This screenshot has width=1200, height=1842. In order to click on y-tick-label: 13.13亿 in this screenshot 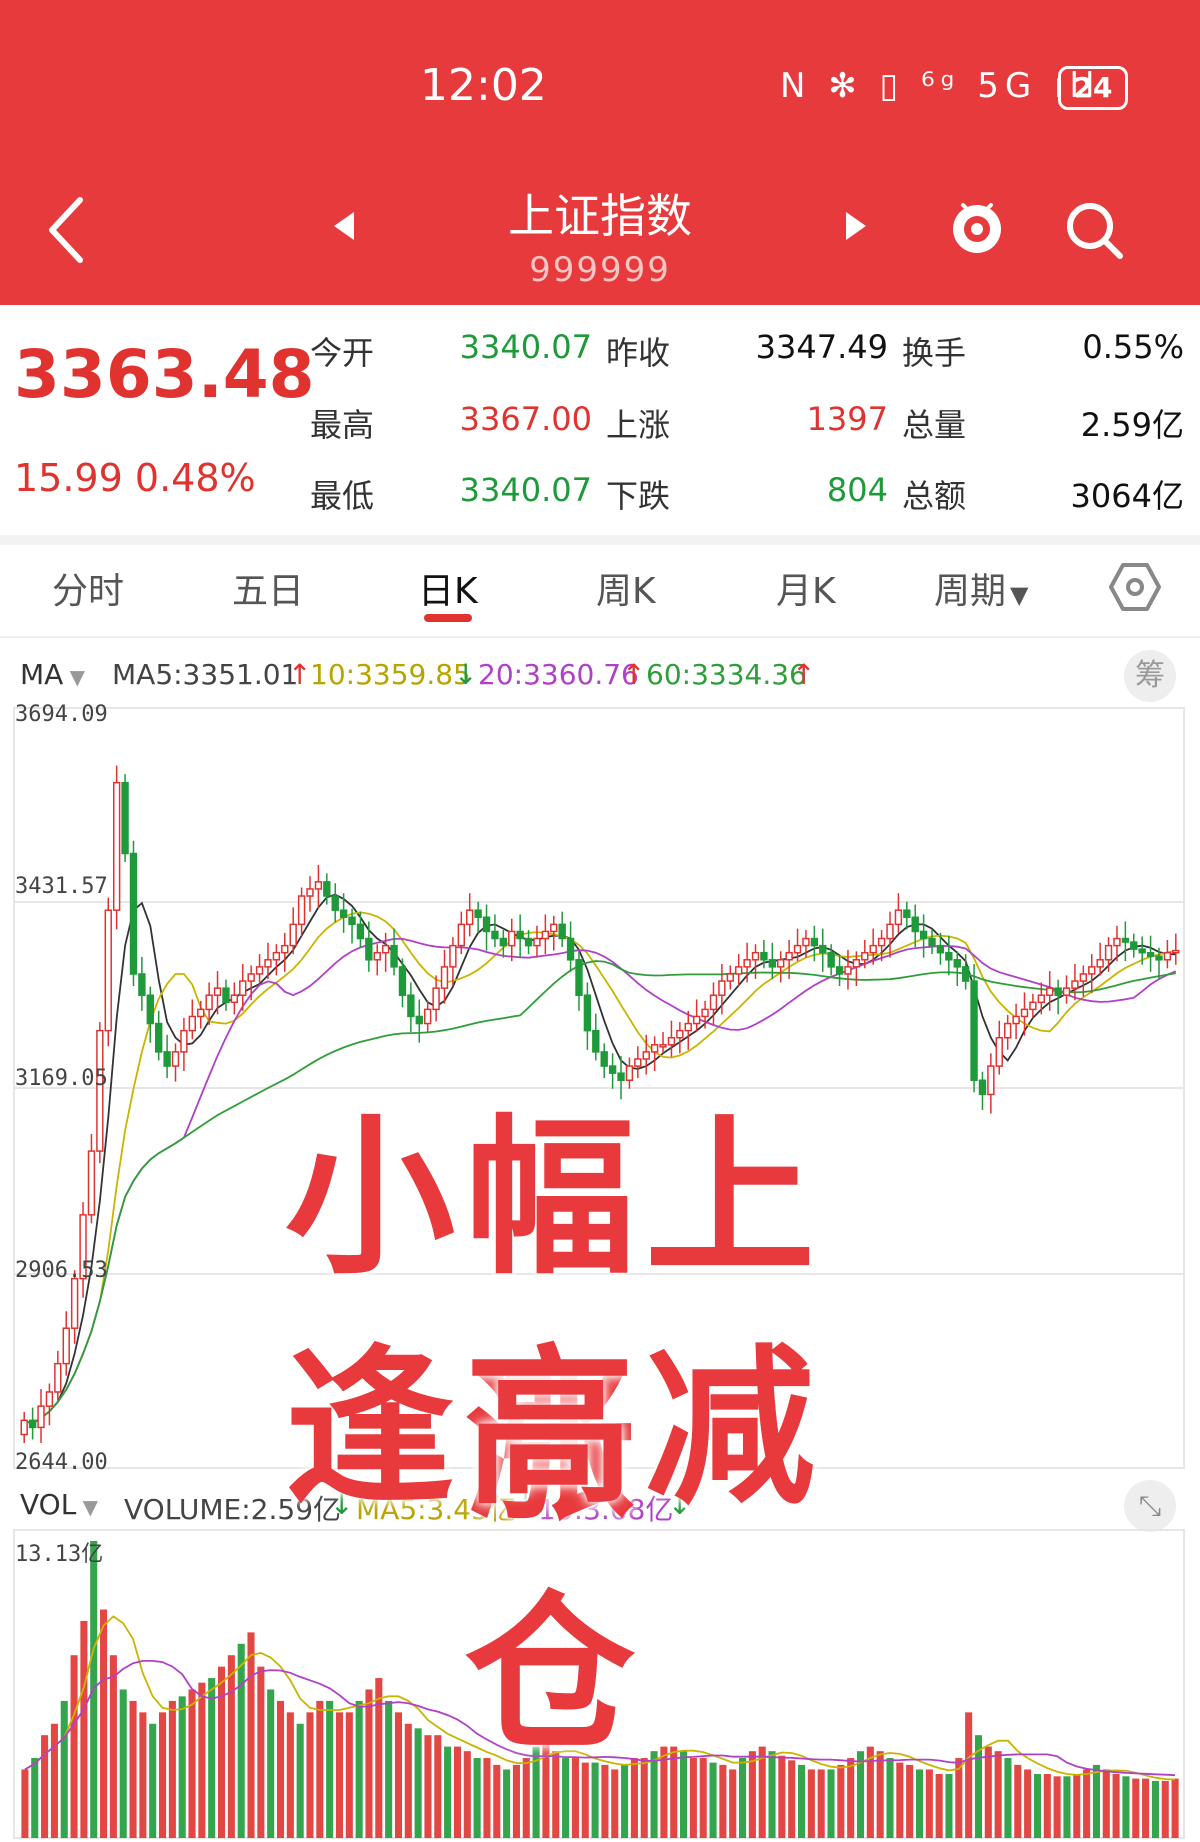, I will do `click(59, 1554)`.